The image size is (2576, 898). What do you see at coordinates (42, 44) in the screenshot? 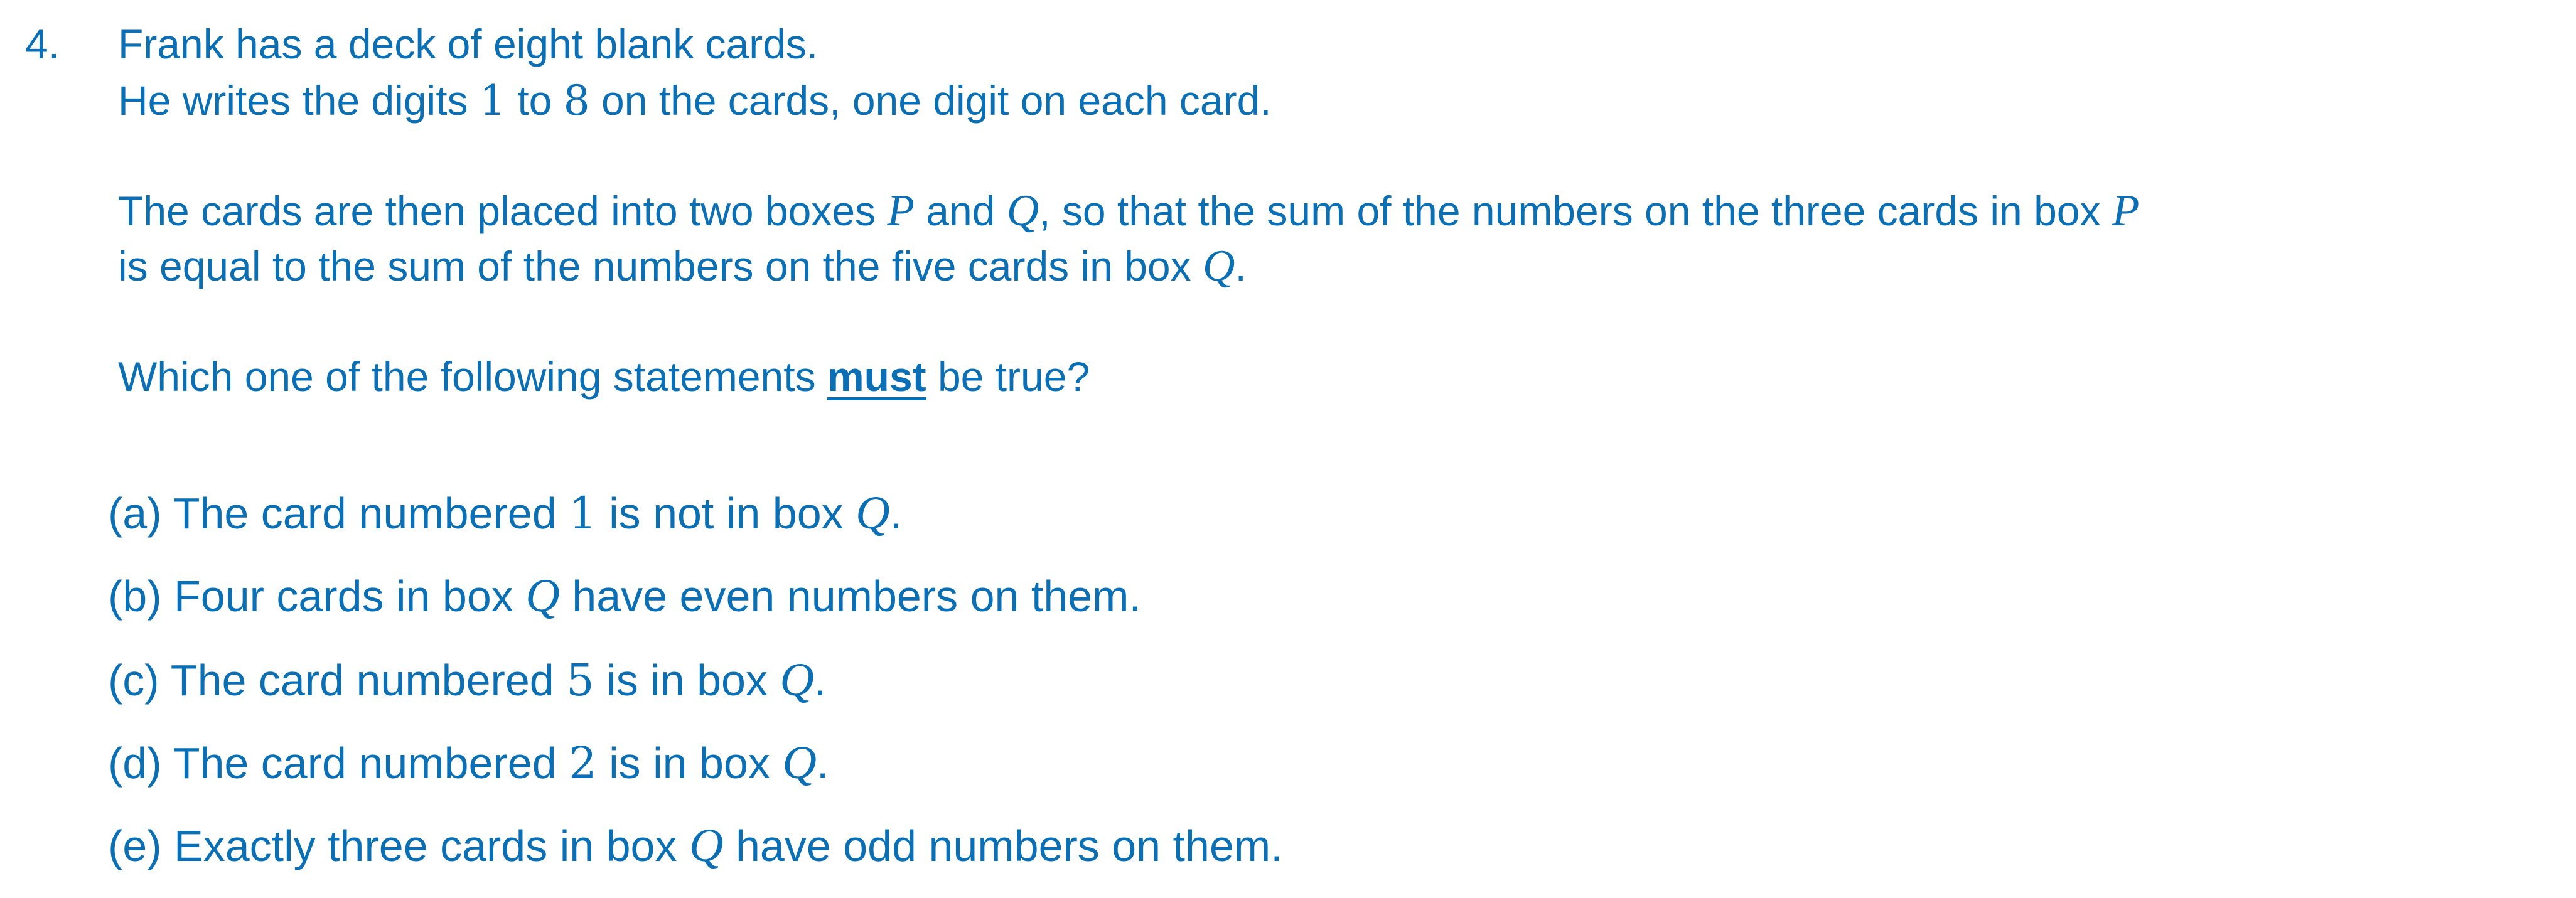
I see `question-number: 4.` at bounding box center [42, 44].